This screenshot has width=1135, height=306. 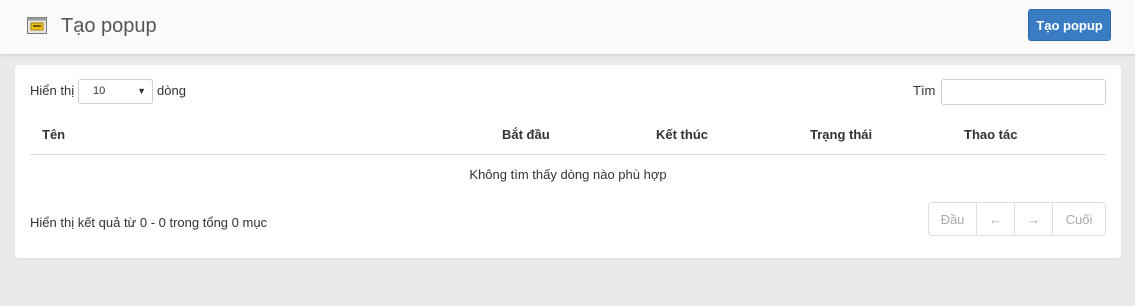 I want to click on column-header-start: Bắt đầu, so click(x=526, y=134).